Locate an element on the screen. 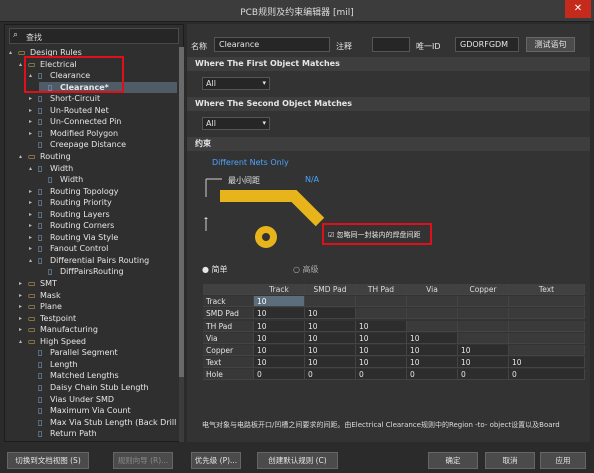 The width and height of the screenshot is (594, 473). ok-button: 确定 is located at coordinates (453, 460).